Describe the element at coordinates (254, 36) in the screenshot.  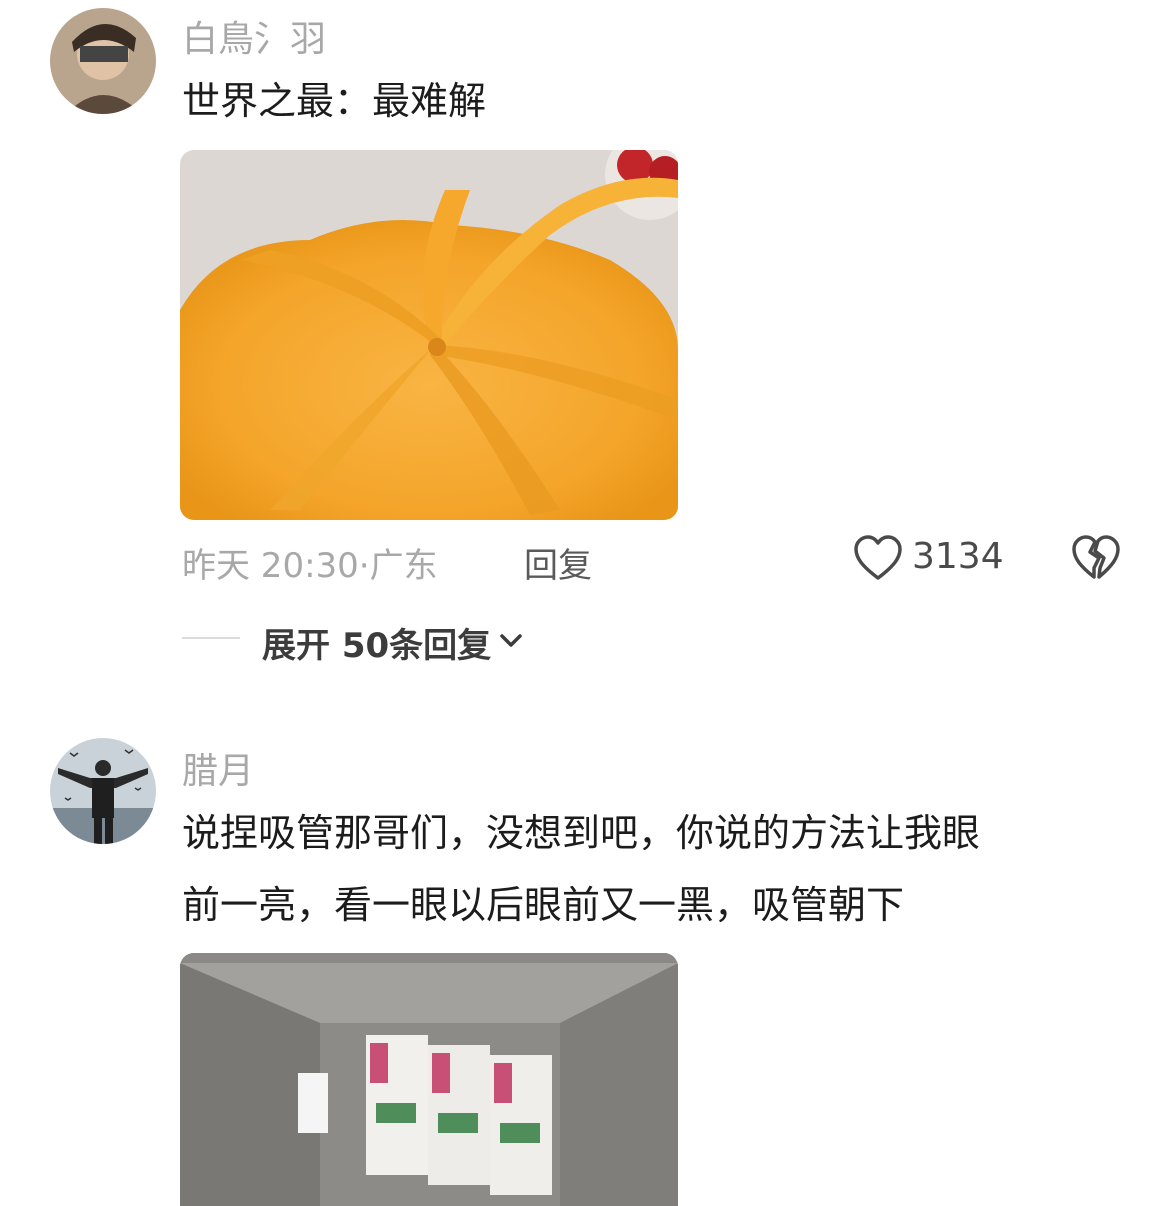
I see `username: 白鳥氵羽` at that location.